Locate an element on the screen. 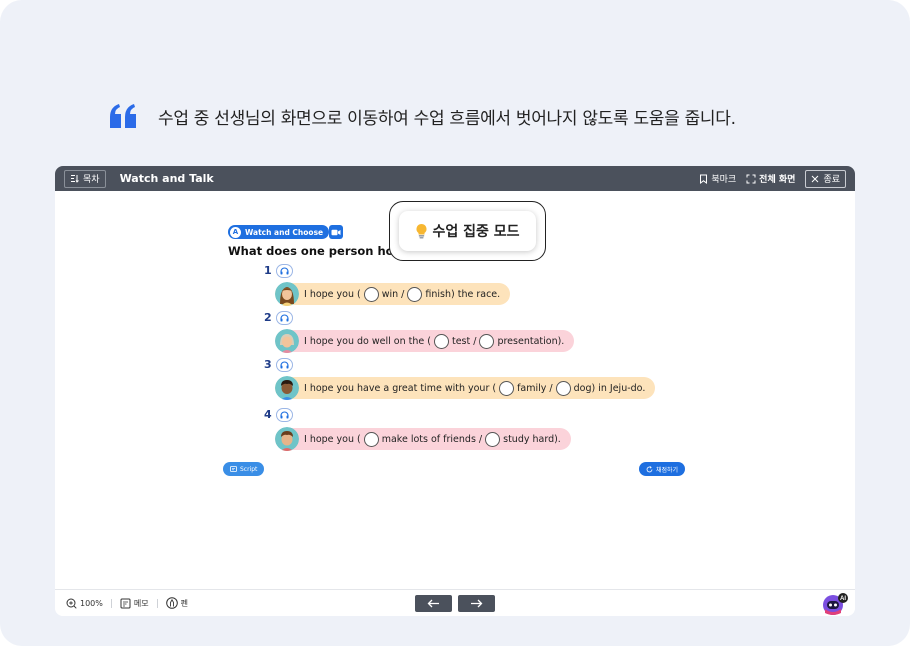  bottom-bar: 100% 메모 펜 AI is located at coordinates (455, 602).